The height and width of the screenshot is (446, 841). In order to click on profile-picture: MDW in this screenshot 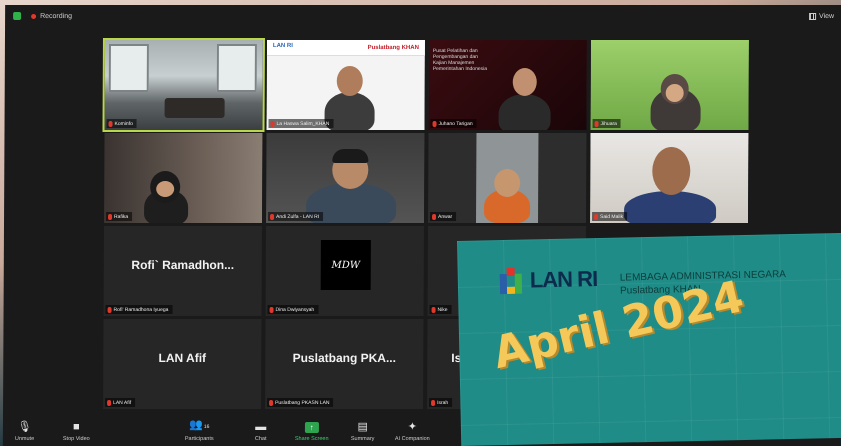, I will do `click(345, 265)`.